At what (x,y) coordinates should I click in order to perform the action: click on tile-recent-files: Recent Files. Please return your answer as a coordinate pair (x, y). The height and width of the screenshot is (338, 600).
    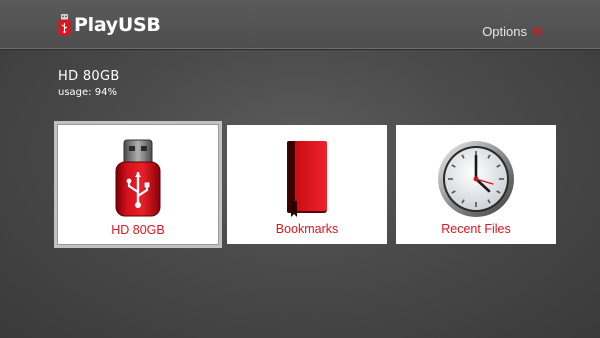
    Looking at the image, I should click on (476, 184).